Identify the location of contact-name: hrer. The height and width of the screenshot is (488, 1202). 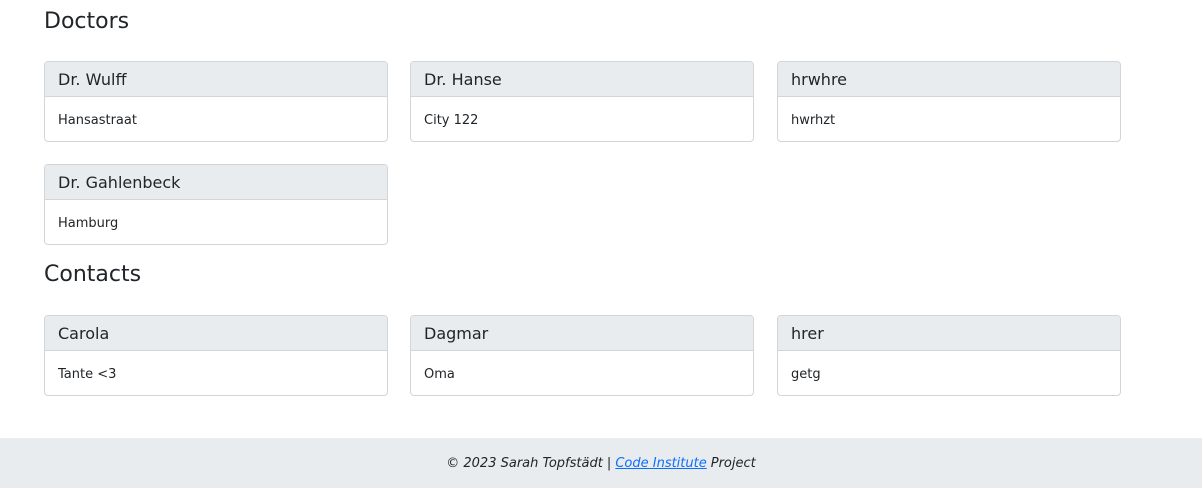
(949, 333).